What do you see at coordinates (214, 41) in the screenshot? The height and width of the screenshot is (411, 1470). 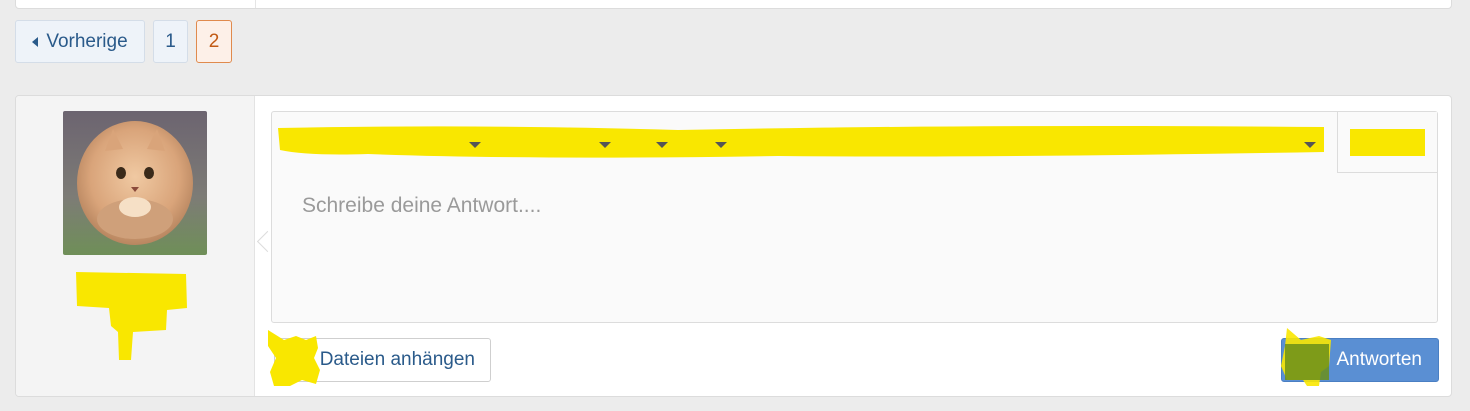 I see `page-2-button: 2` at bounding box center [214, 41].